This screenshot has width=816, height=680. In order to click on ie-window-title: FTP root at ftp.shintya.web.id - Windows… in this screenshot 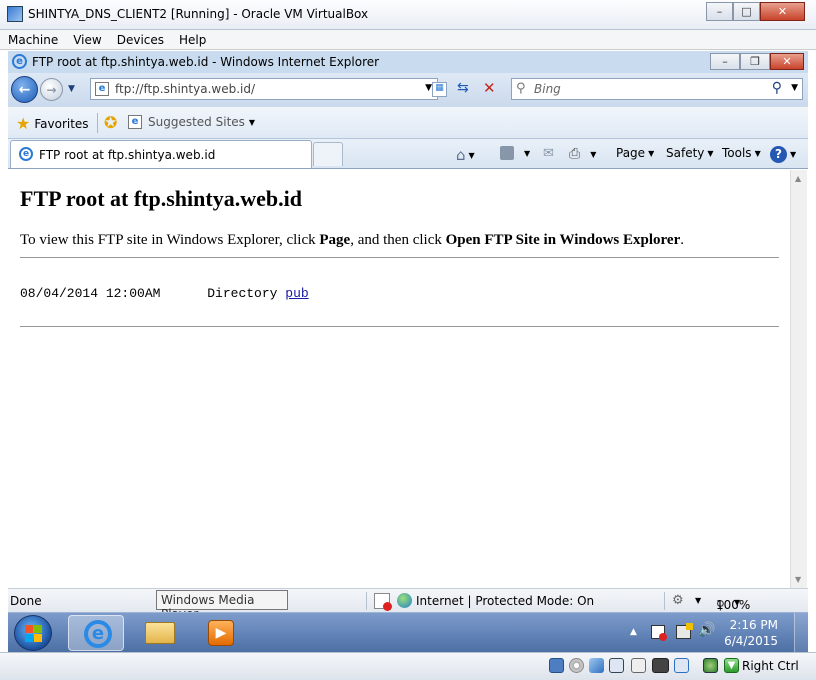, I will do `click(206, 62)`.